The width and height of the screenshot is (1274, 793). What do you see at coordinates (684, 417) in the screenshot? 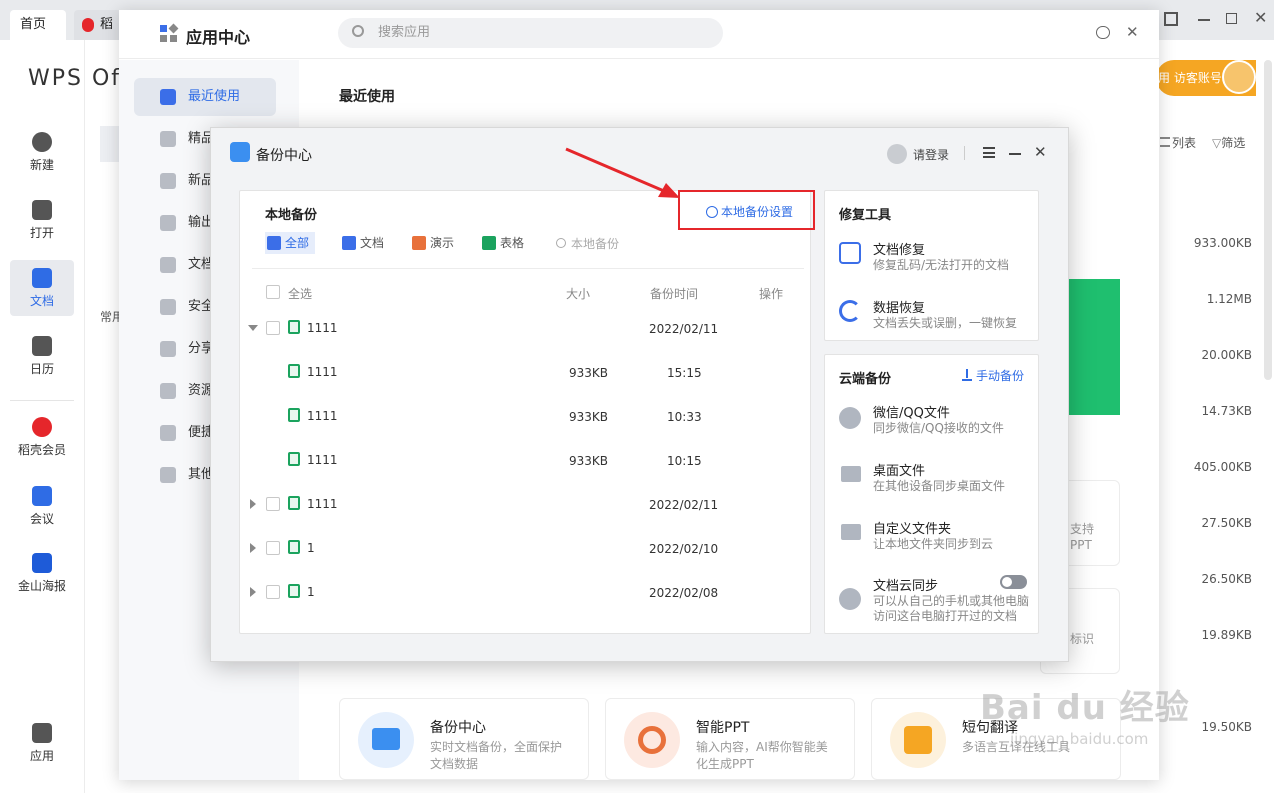
I see `row-time: 10:33` at bounding box center [684, 417].